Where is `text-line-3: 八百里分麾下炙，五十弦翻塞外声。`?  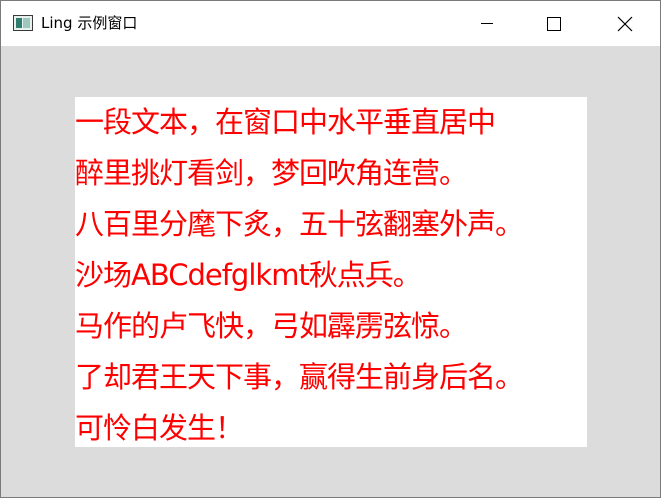
text-line-3: 八百里分麾下炙，五十弦翻塞外声。 is located at coordinates (299, 224).